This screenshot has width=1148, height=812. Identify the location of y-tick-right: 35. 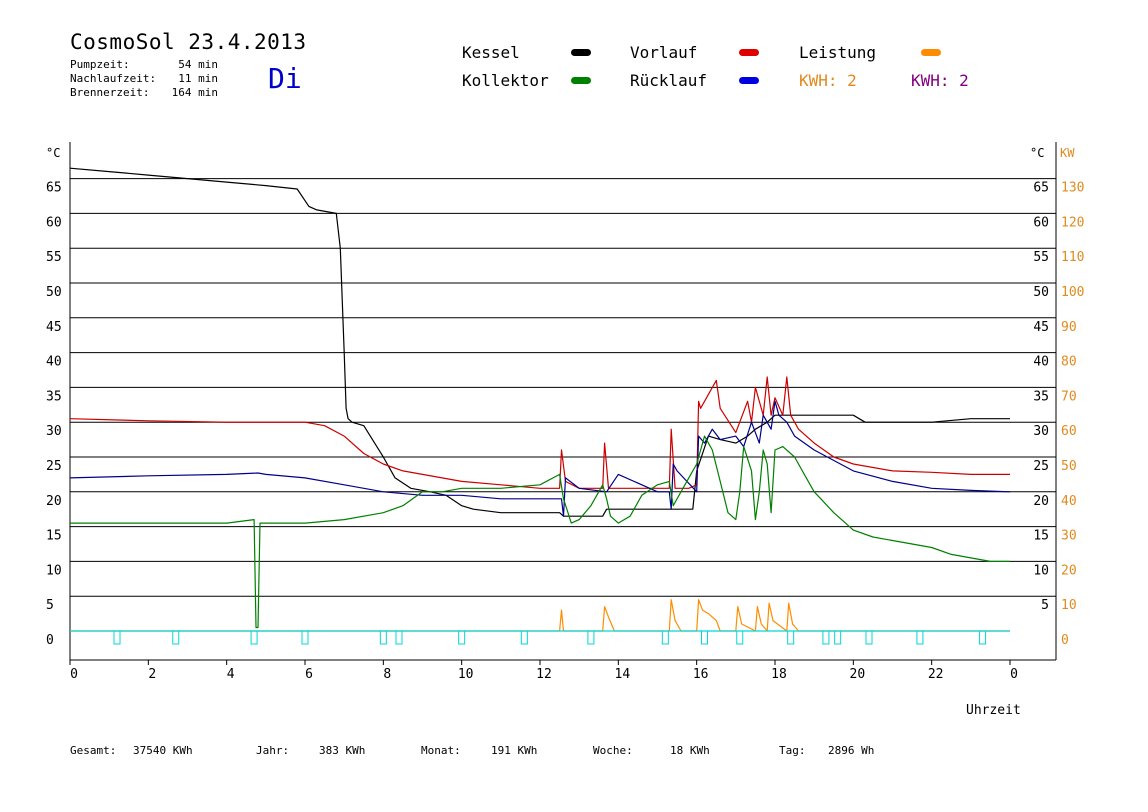
(1041, 396).